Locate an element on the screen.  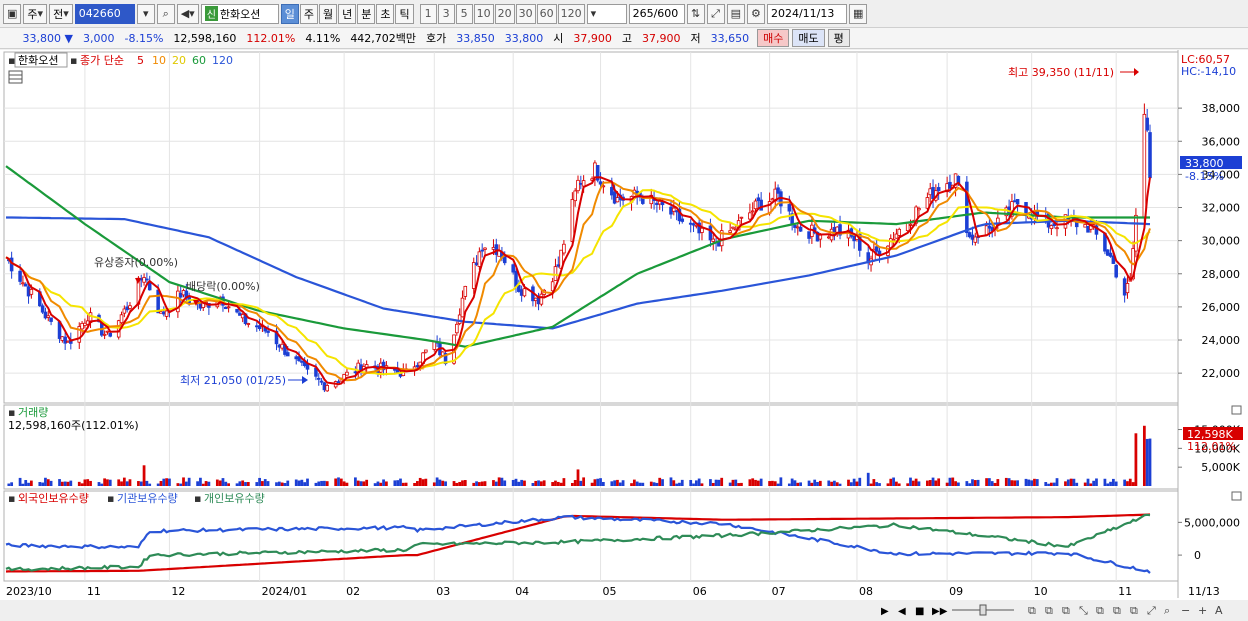
search-icon: ⌕ is located at coordinates (165, 13).